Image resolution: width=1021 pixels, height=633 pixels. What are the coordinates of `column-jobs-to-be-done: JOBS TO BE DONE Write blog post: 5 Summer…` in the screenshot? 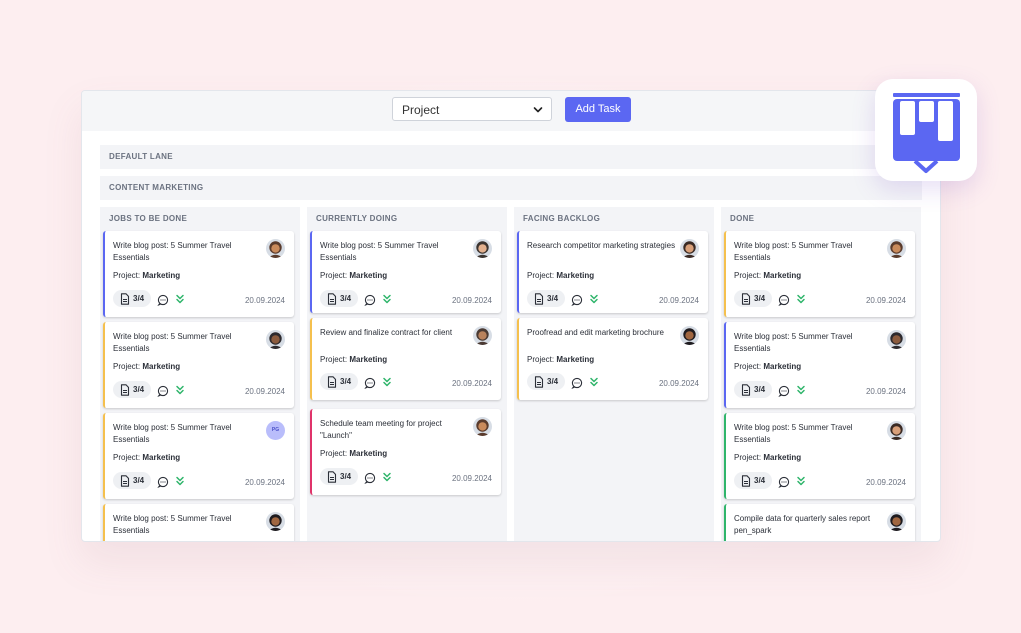 It's located at (200, 374).